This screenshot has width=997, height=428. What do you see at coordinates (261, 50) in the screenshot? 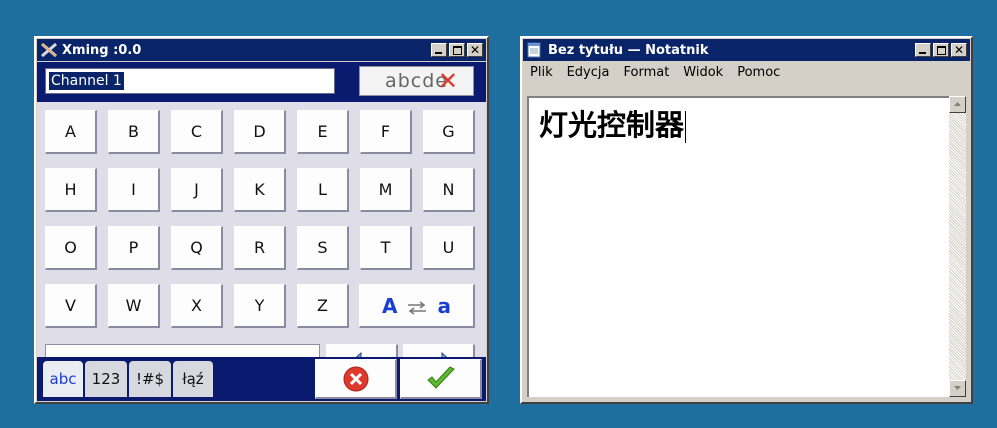
I see `xming-titlebar: Xming :0.0 ✕` at bounding box center [261, 50].